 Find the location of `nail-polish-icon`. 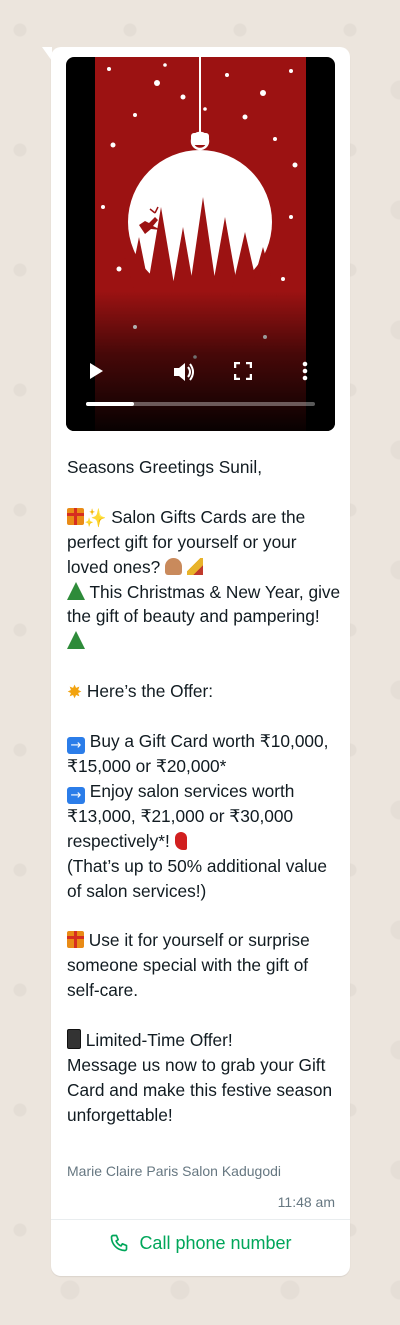

nail-polish-icon is located at coordinates (194, 566).